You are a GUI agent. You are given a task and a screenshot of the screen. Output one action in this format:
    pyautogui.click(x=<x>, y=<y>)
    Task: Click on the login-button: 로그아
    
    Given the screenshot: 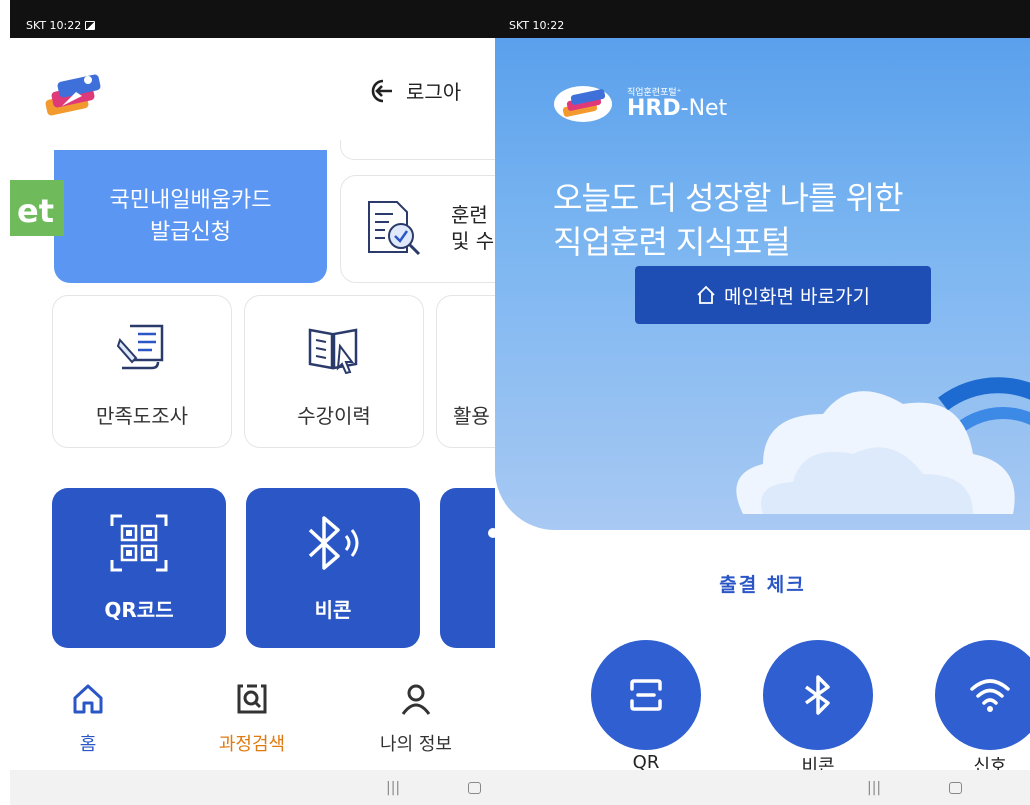 What is the action you would take?
    pyautogui.click(x=414, y=90)
    